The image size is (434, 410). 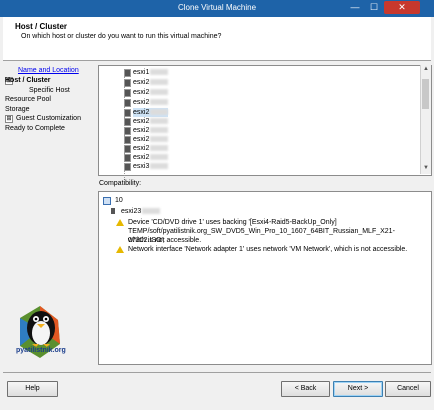 What do you see at coordinates (355, 7) in the screenshot?
I see `minimize-button: —` at bounding box center [355, 7].